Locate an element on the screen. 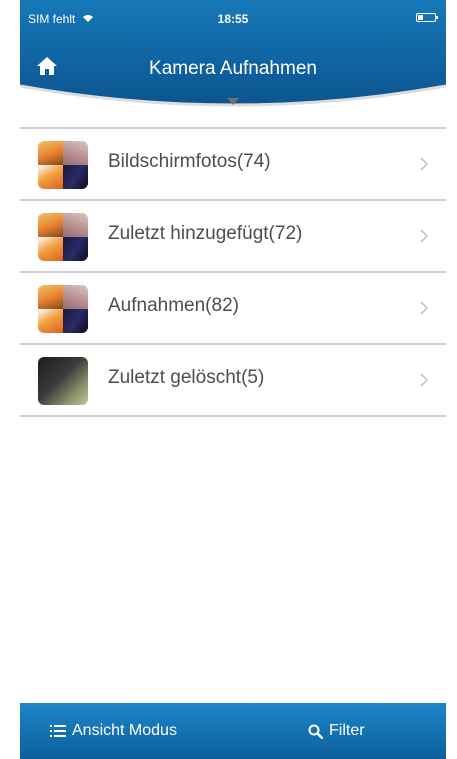 This screenshot has width=457, height=759. album-label: Zuletzt gelöscht(5) is located at coordinates (186, 377).